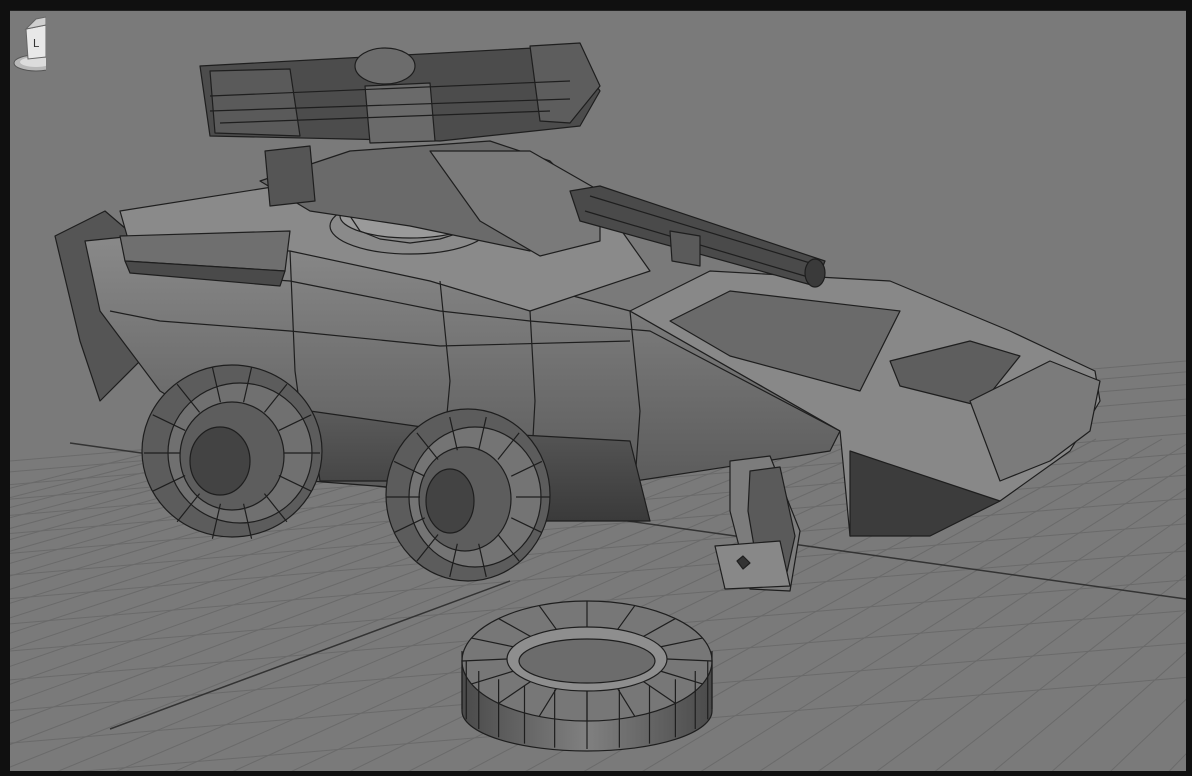 This screenshot has height=776, width=1192. I want to click on loose-tire-mesh, so click(587, 676).